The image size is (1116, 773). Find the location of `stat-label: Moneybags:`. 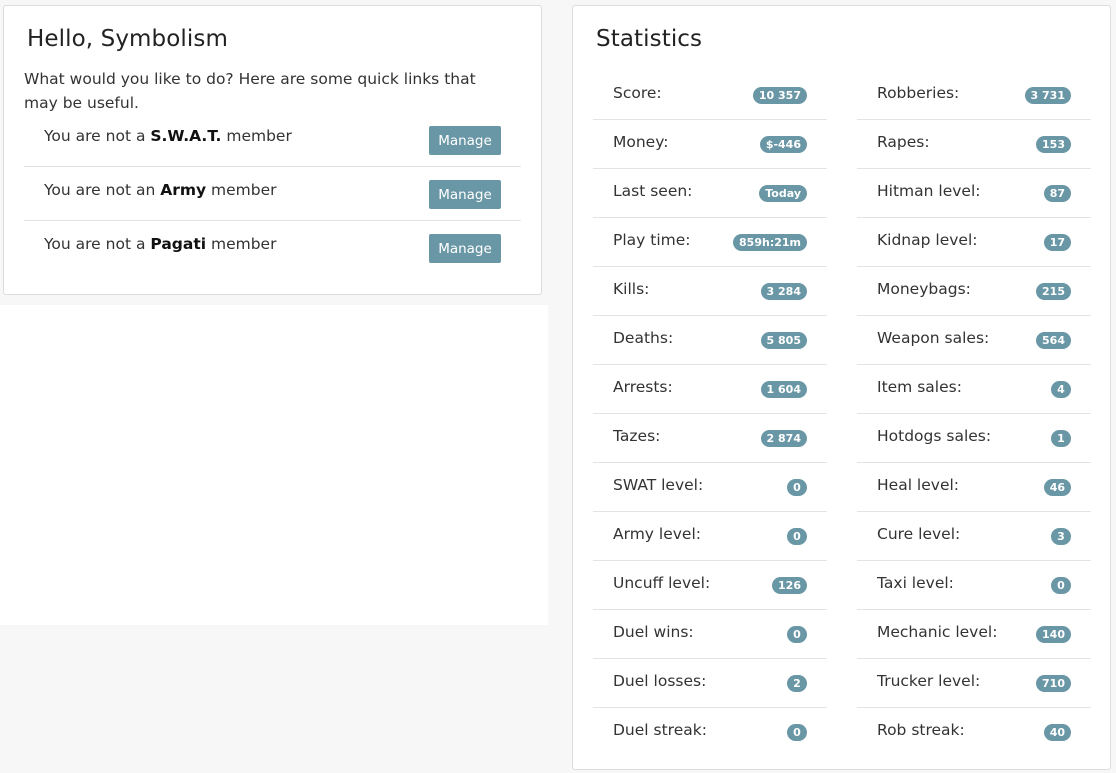

stat-label: Moneybags: is located at coordinates (924, 289).